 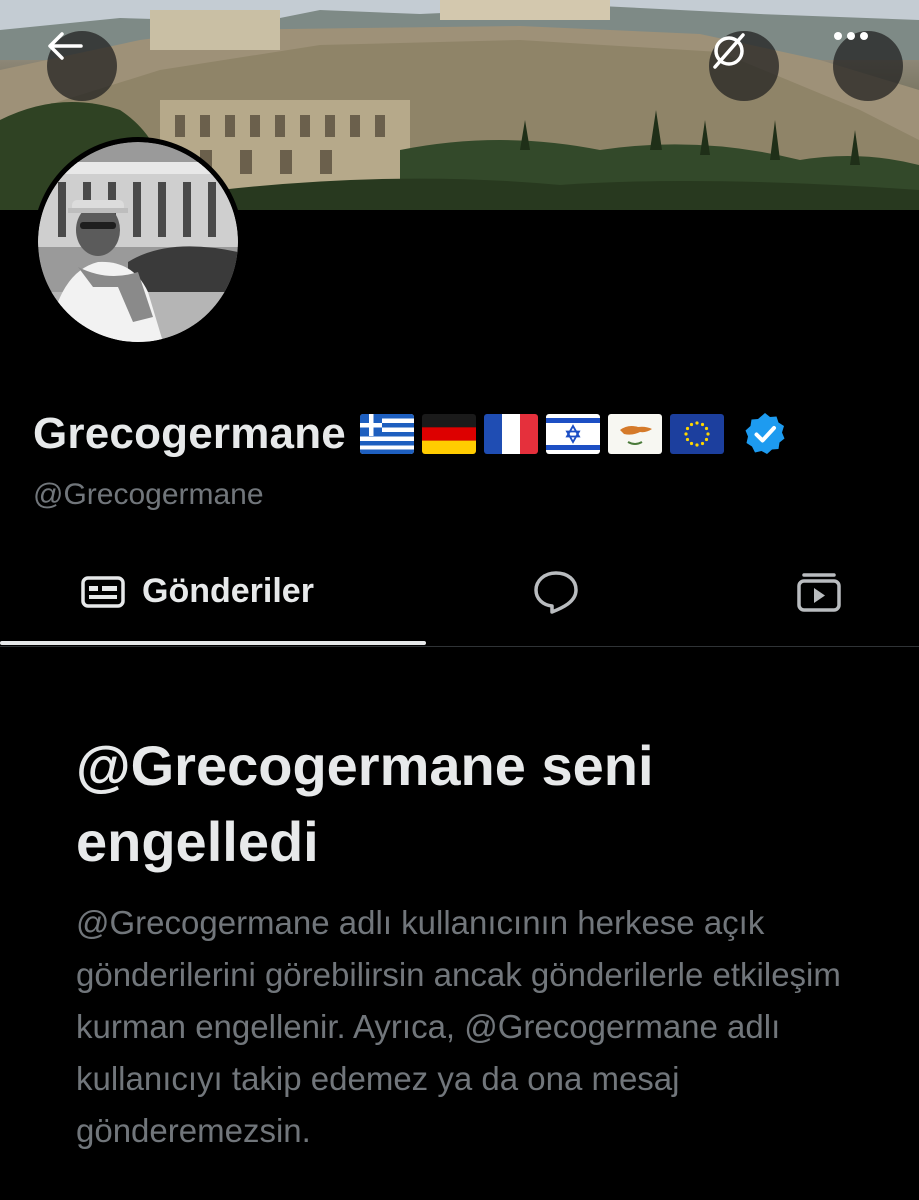 I want to click on tab-media, so click(x=819, y=591).